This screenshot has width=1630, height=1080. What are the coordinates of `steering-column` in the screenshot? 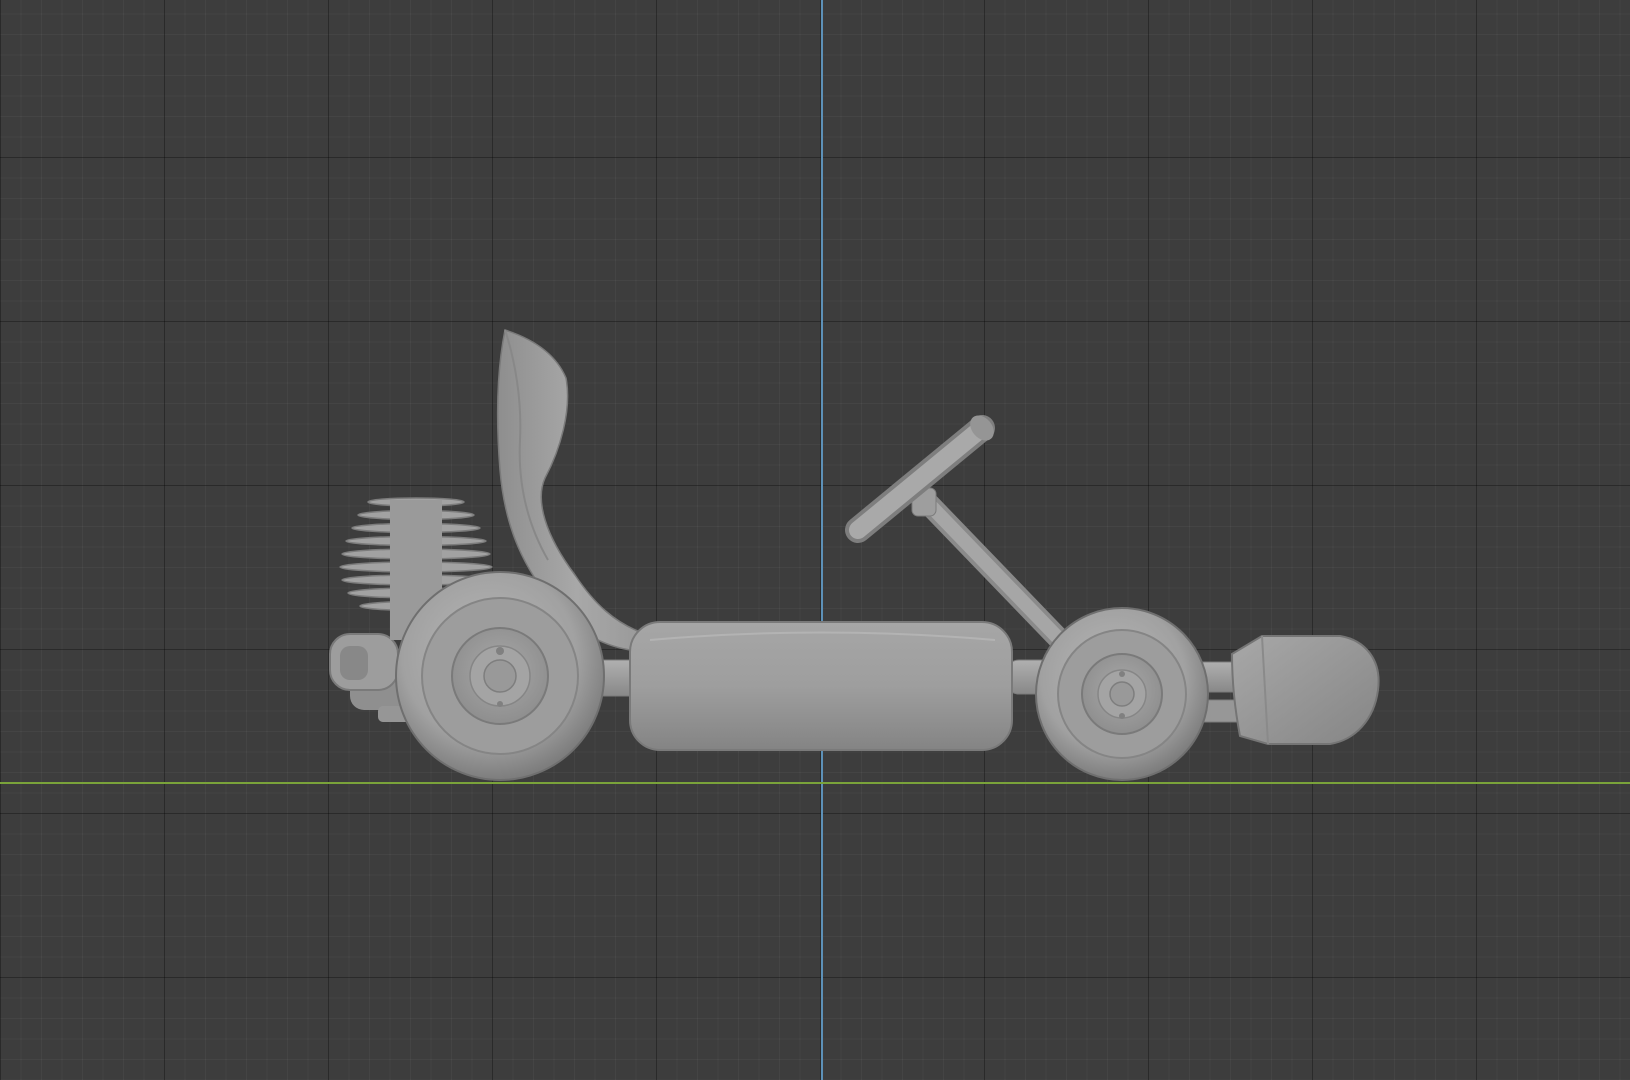 It's located at (991, 569).